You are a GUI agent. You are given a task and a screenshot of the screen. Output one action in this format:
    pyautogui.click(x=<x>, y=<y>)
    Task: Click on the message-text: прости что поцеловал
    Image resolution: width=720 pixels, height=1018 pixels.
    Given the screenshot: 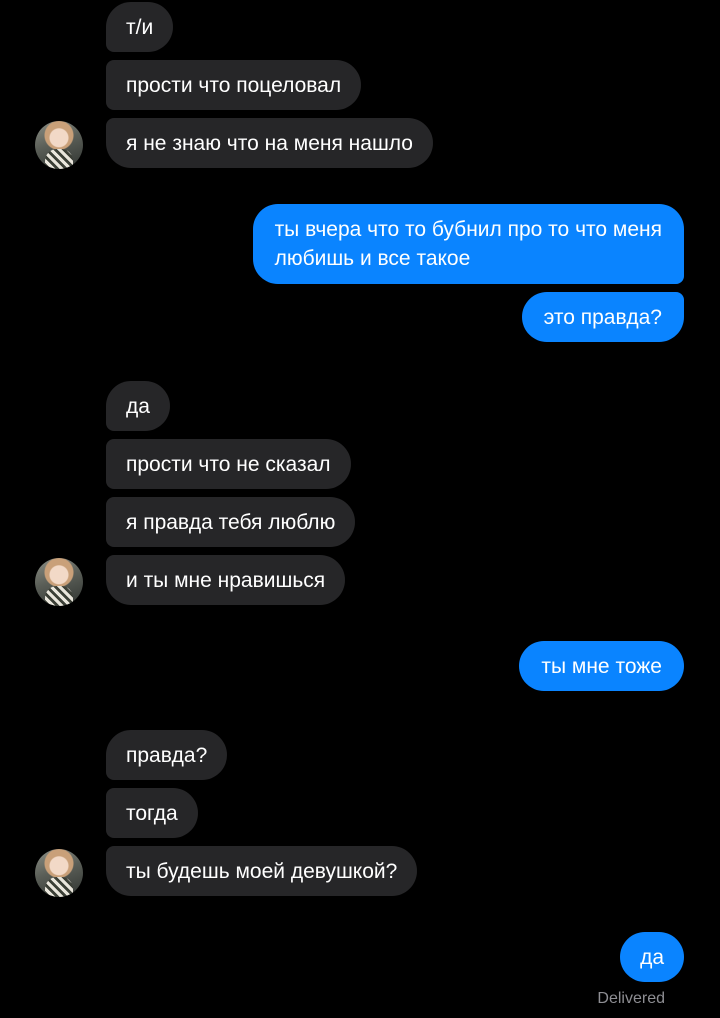 What is the action you would take?
    pyautogui.click(x=234, y=85)
    